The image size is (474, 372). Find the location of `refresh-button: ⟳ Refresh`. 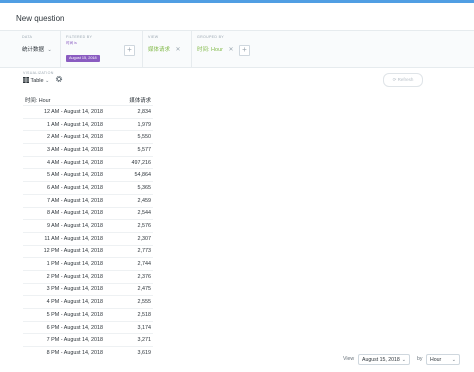

refresh-button: ⟳ Refresh is located at coordinates (403, 80).